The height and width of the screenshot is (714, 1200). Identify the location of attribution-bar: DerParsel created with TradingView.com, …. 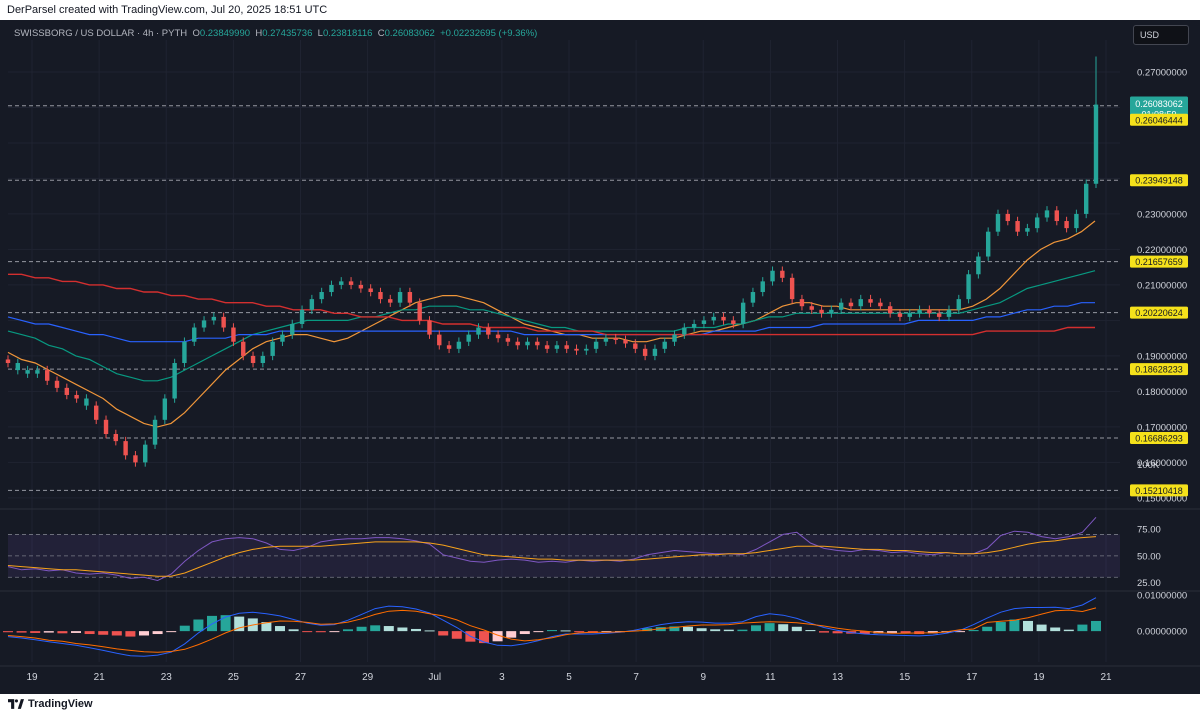
(600, 10).